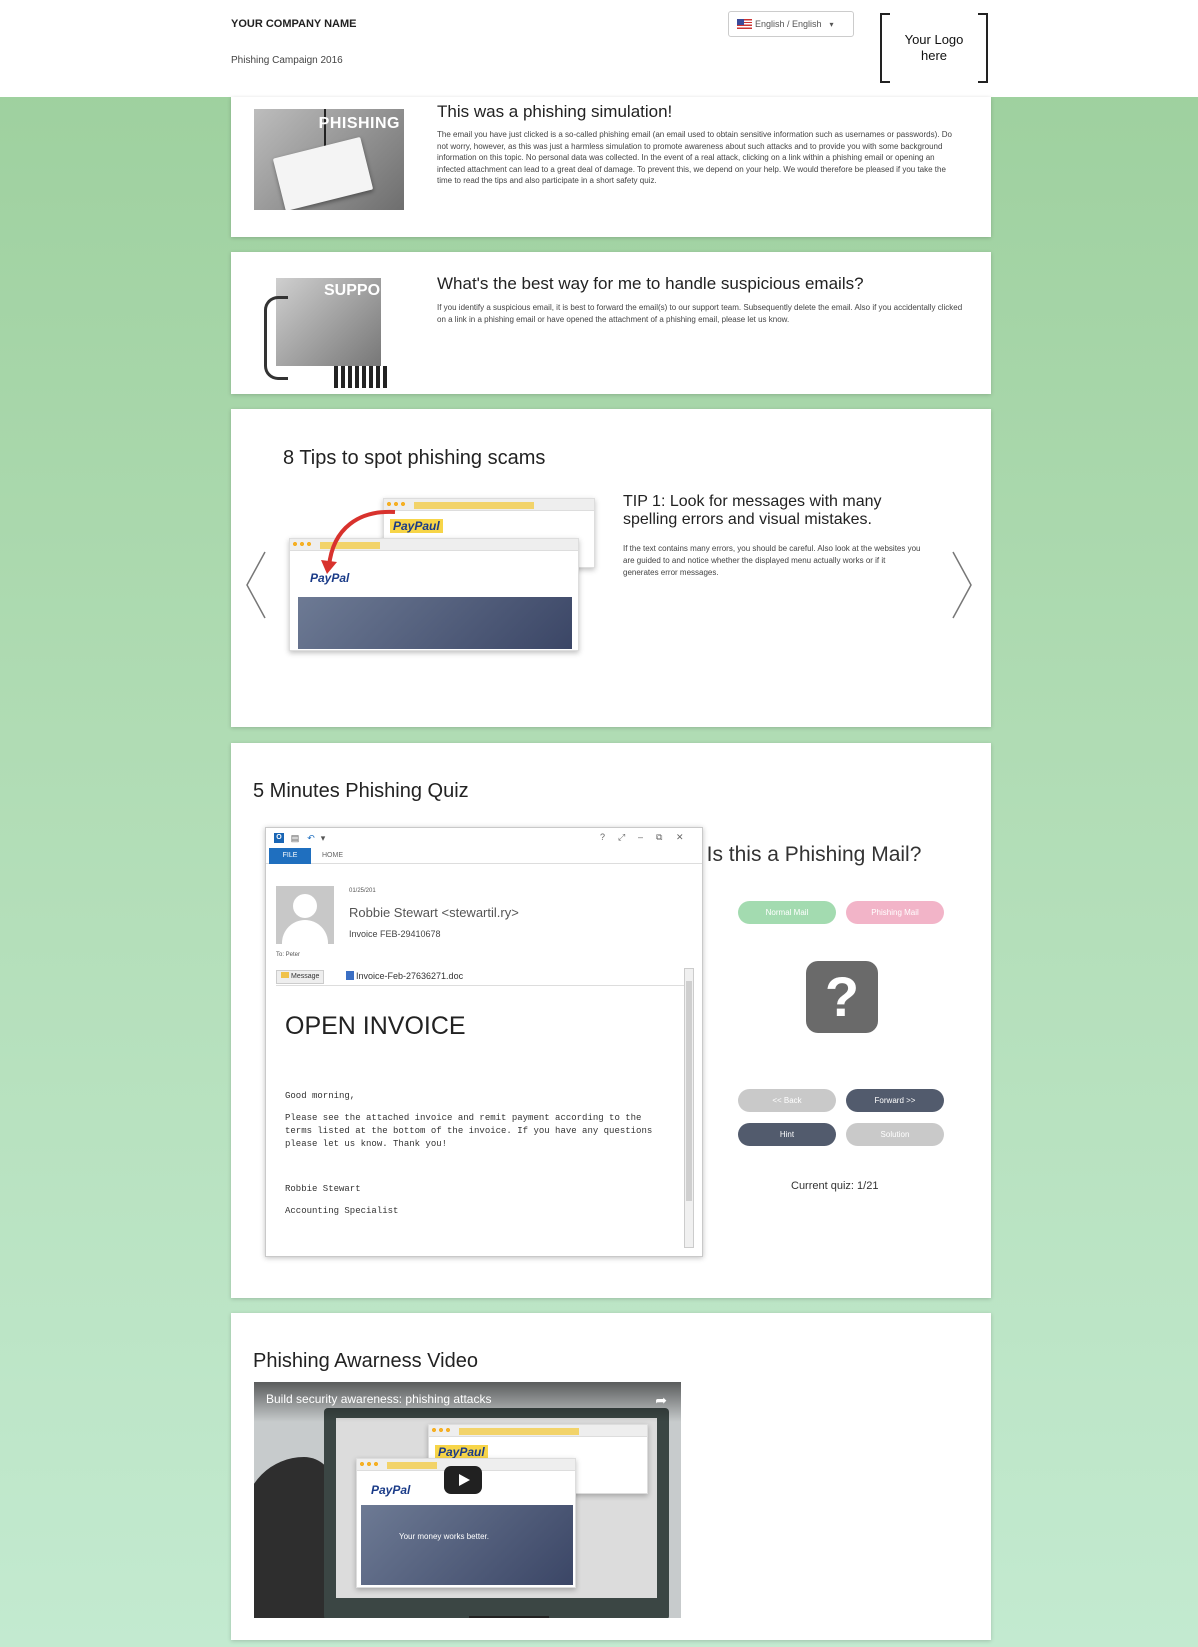 The image size is (1198, 1647). I want to click on mail-heading: OPEN INVOICE, so click(375, 1026).